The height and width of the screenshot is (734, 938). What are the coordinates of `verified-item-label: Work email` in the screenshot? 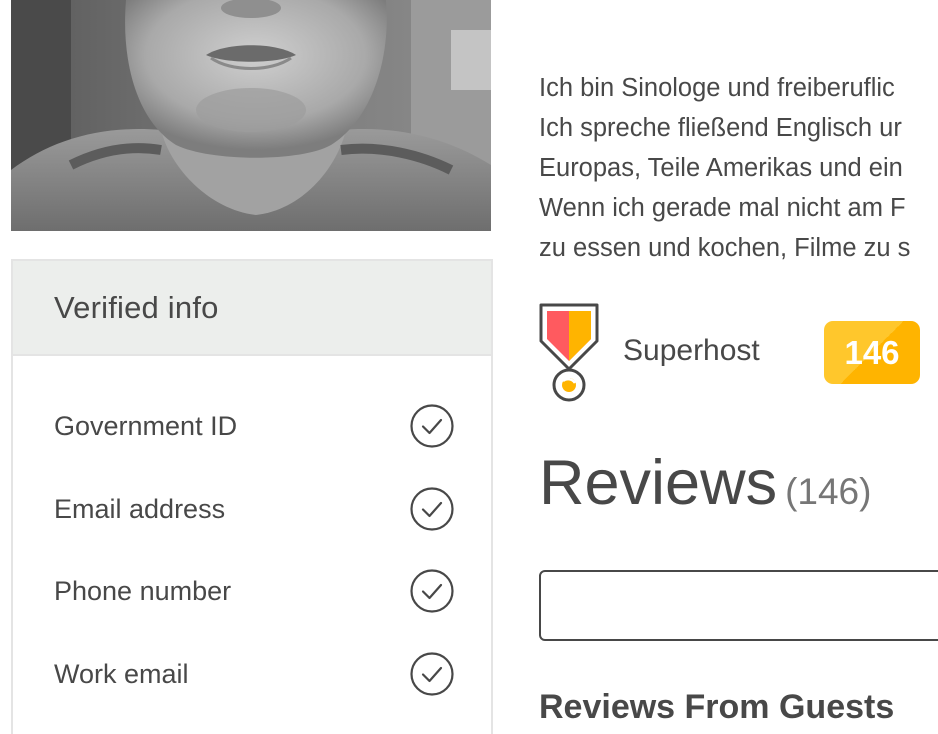 It's located at (121, 673).